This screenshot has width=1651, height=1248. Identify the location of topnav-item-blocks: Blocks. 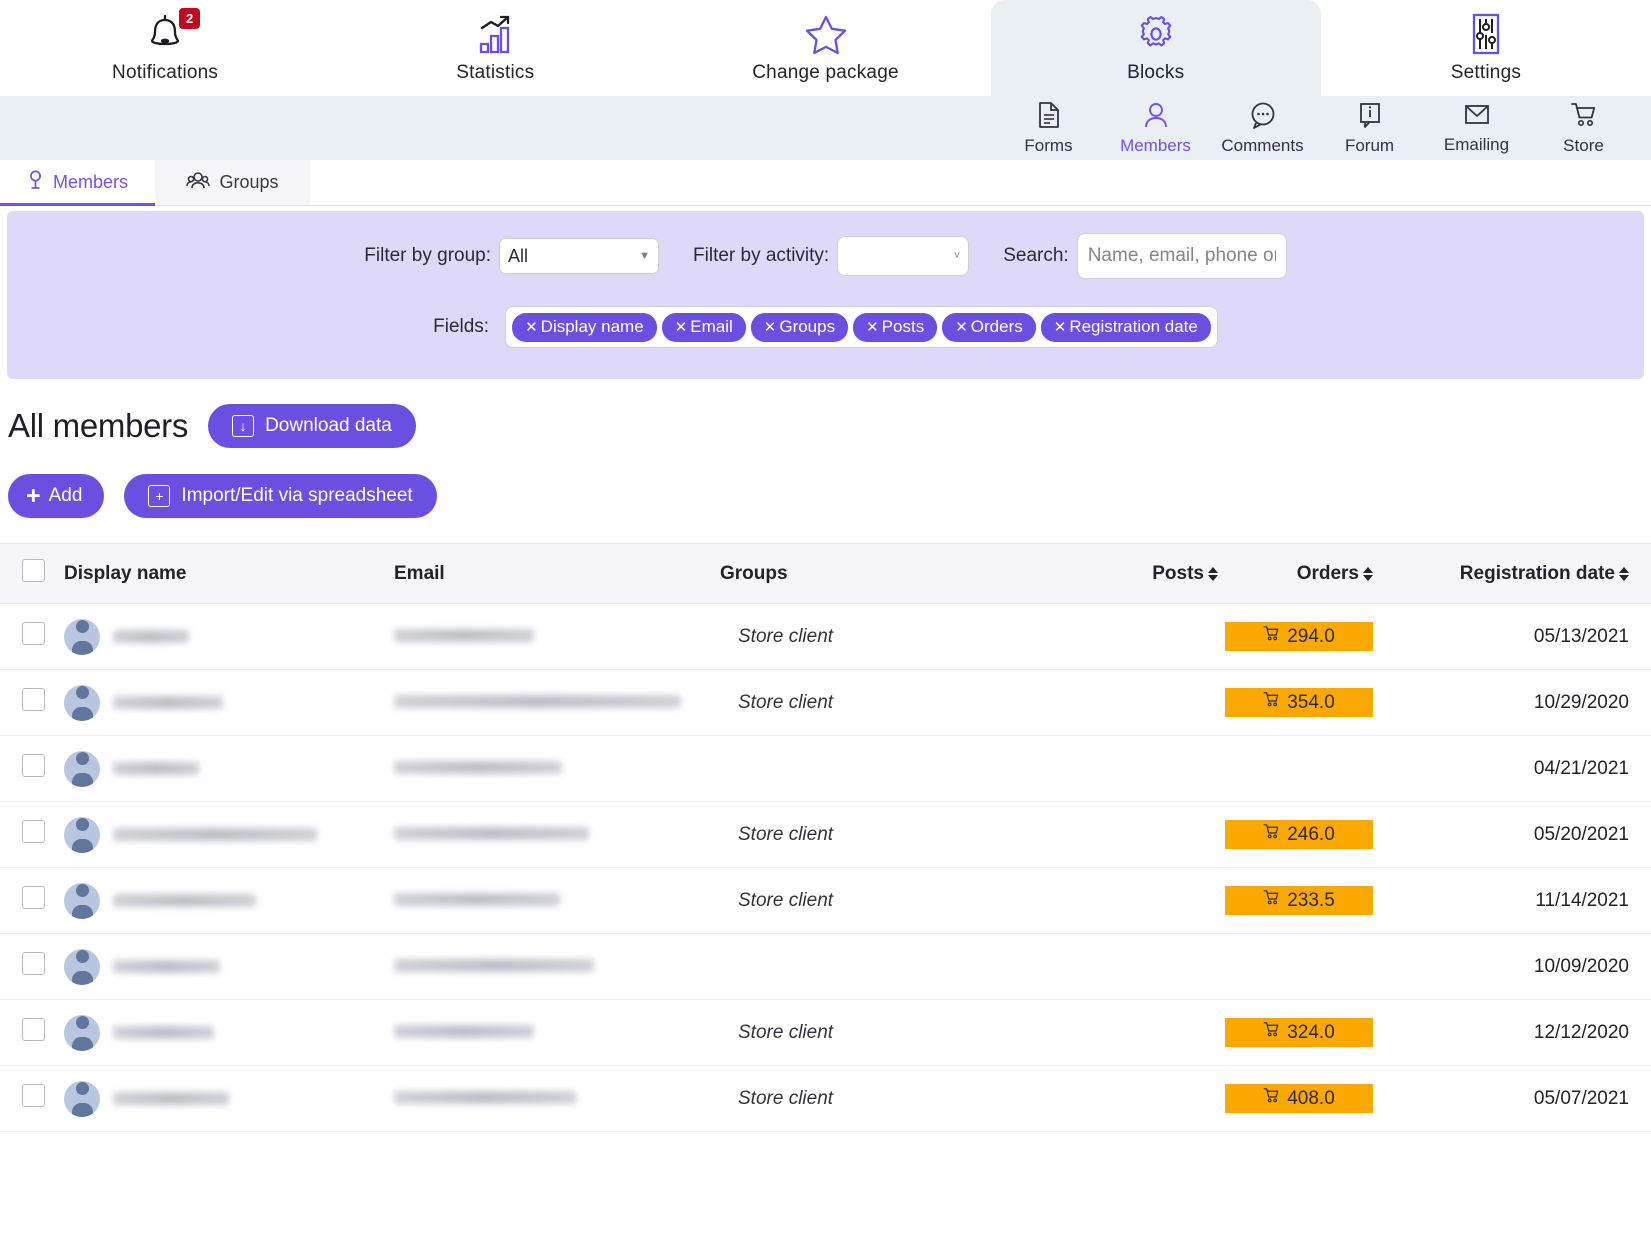
(1155, 48).